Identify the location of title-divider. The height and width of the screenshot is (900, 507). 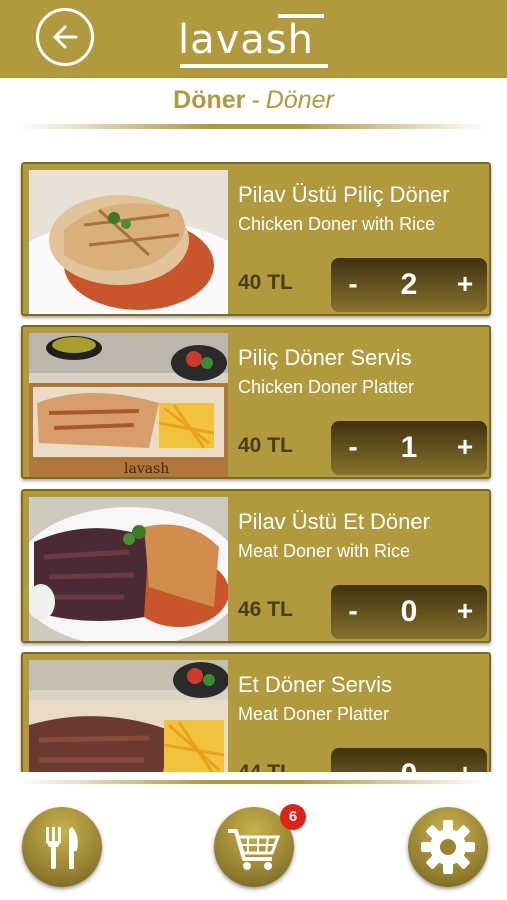
(253, 126).